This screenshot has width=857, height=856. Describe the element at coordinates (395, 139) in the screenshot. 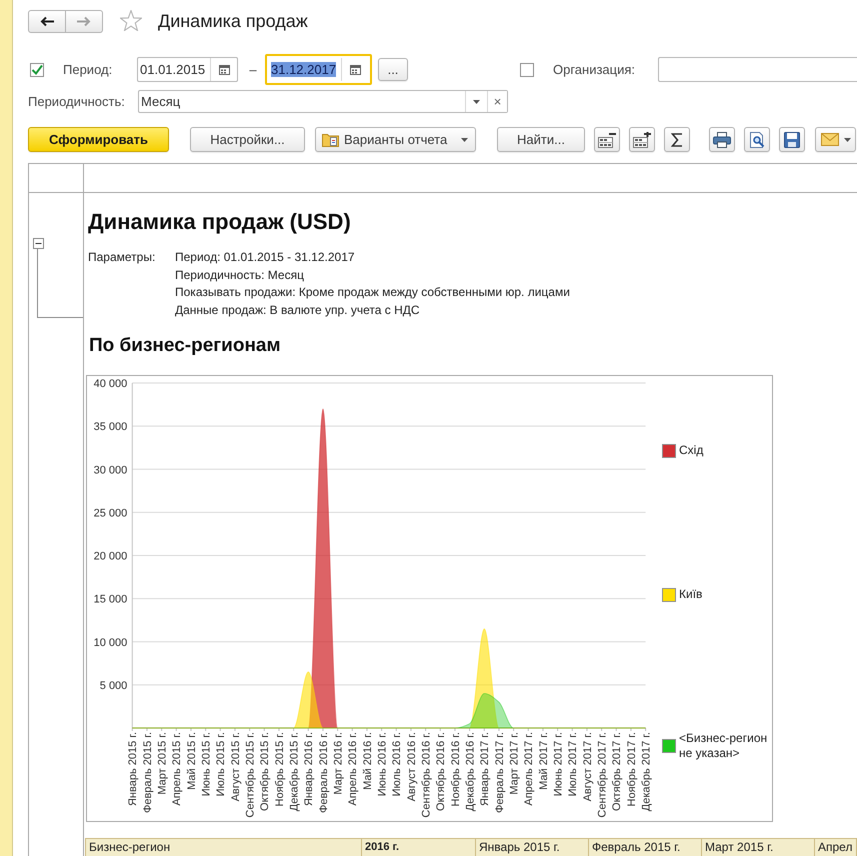

I see `menu-button: Варианты отчета` at that location.